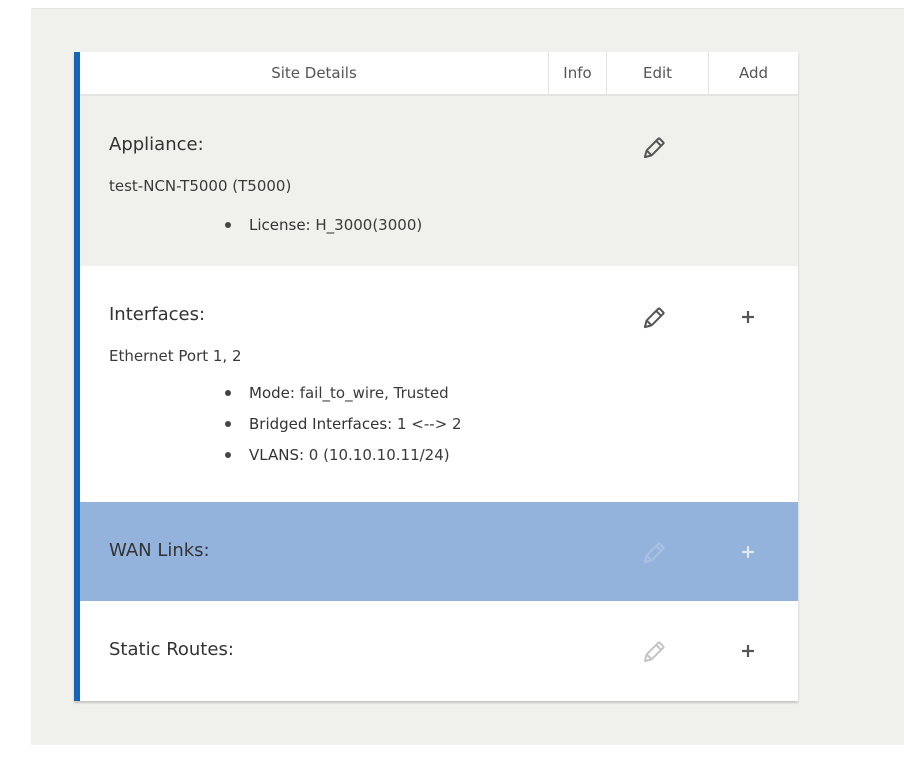  Describe the element at coordinates (171, 649) in the screenshot. I see `static-routes-title: Static Routes:` at that location.